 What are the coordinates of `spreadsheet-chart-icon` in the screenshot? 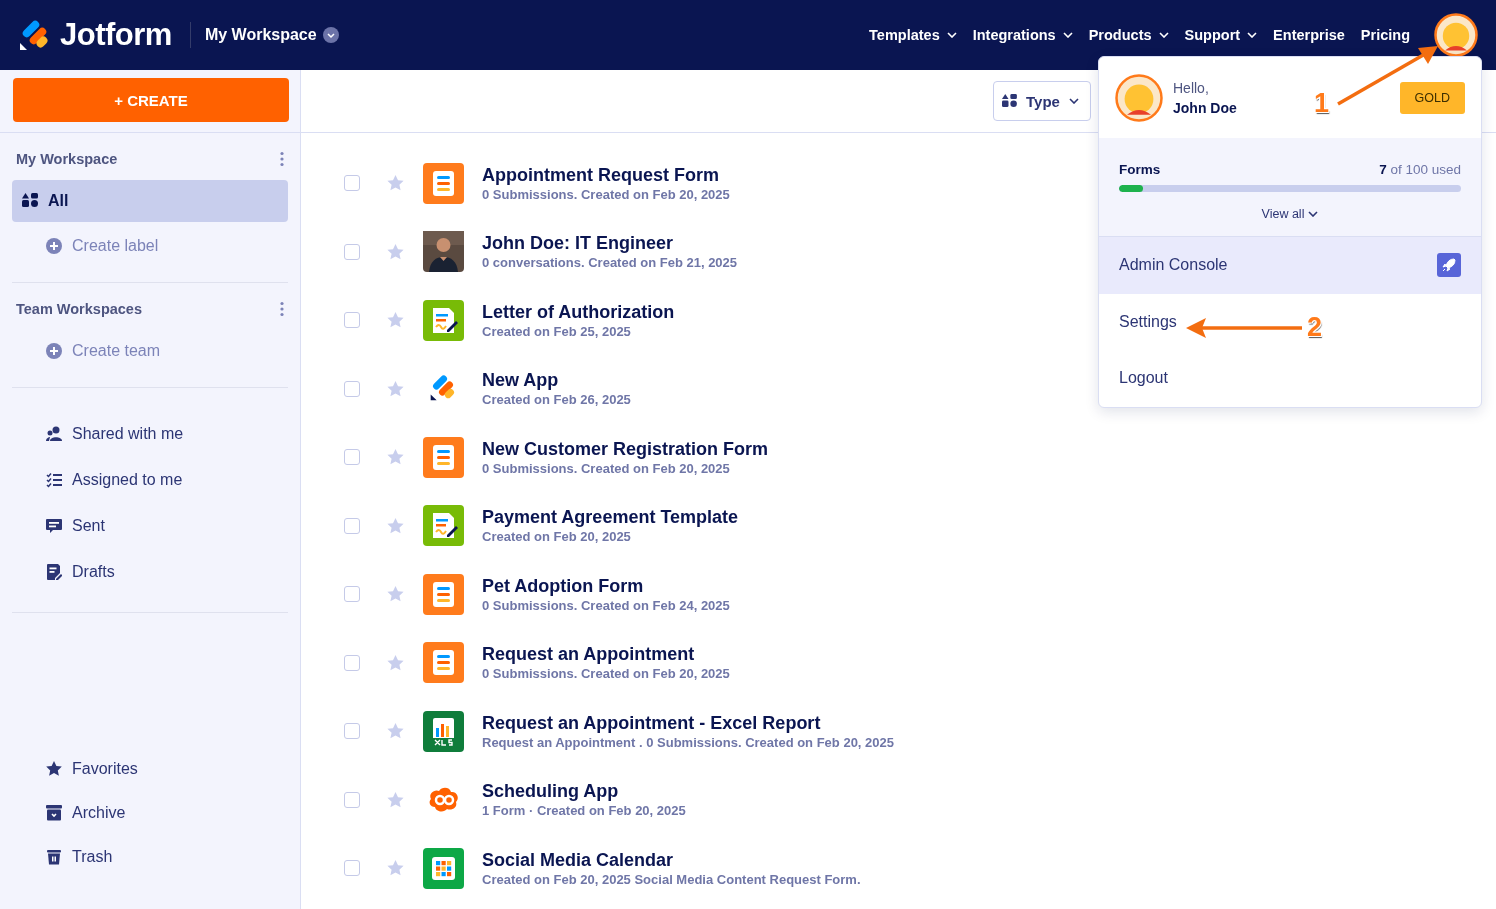 It's located at (443, 731).